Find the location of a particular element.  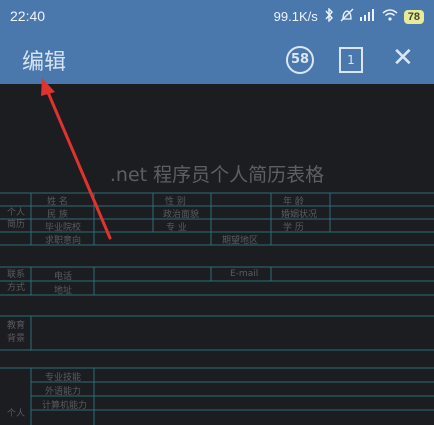

annotation-arrow is located at coordinates (76, 159).